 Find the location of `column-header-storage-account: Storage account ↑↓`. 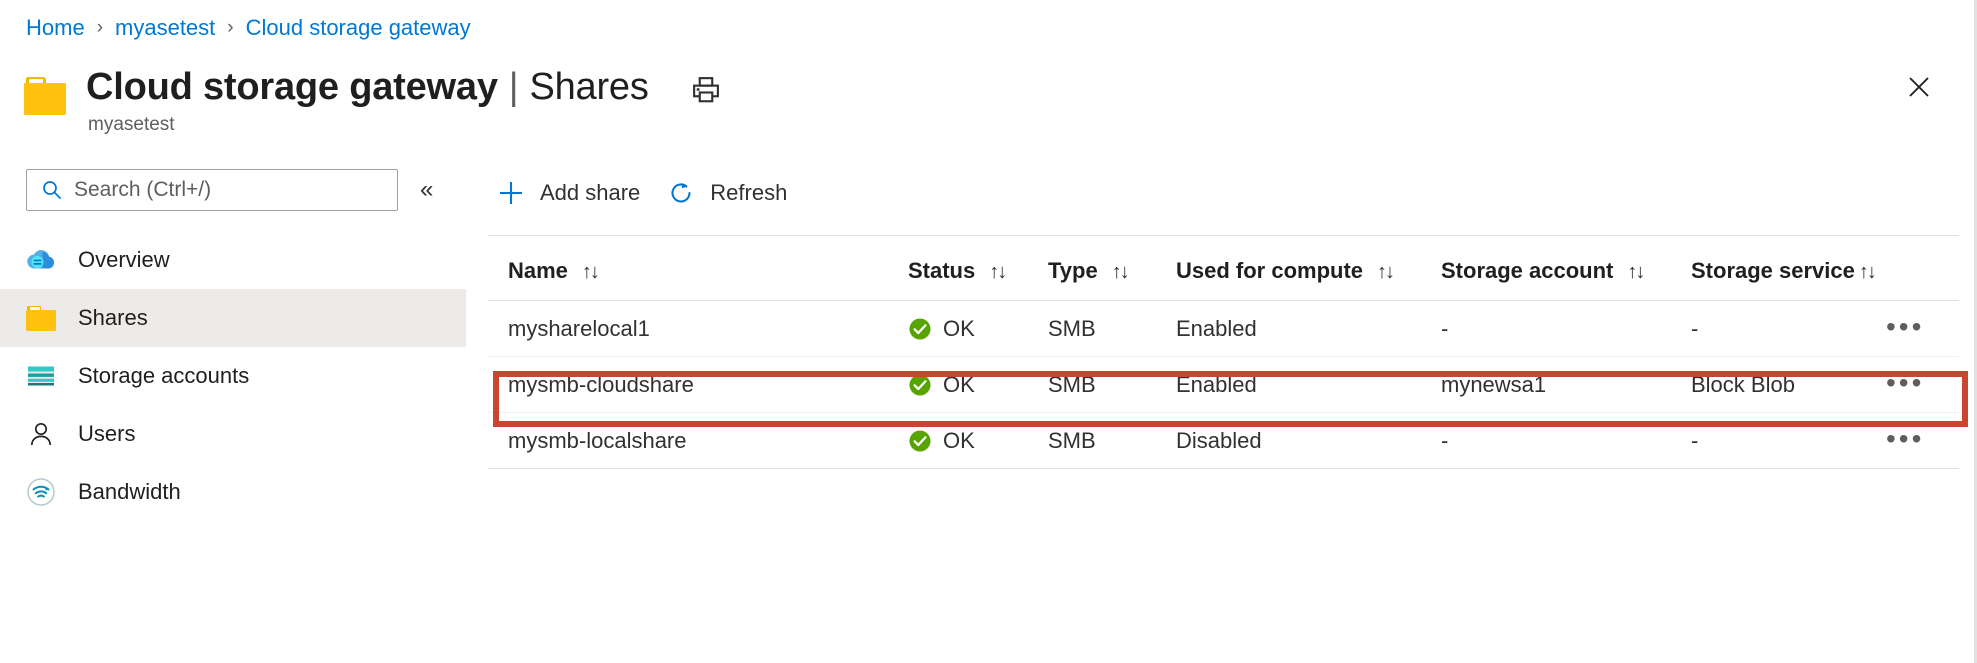

column-header-storage-account: Storage account ↑↓ is located at coordinates (1546, 268).